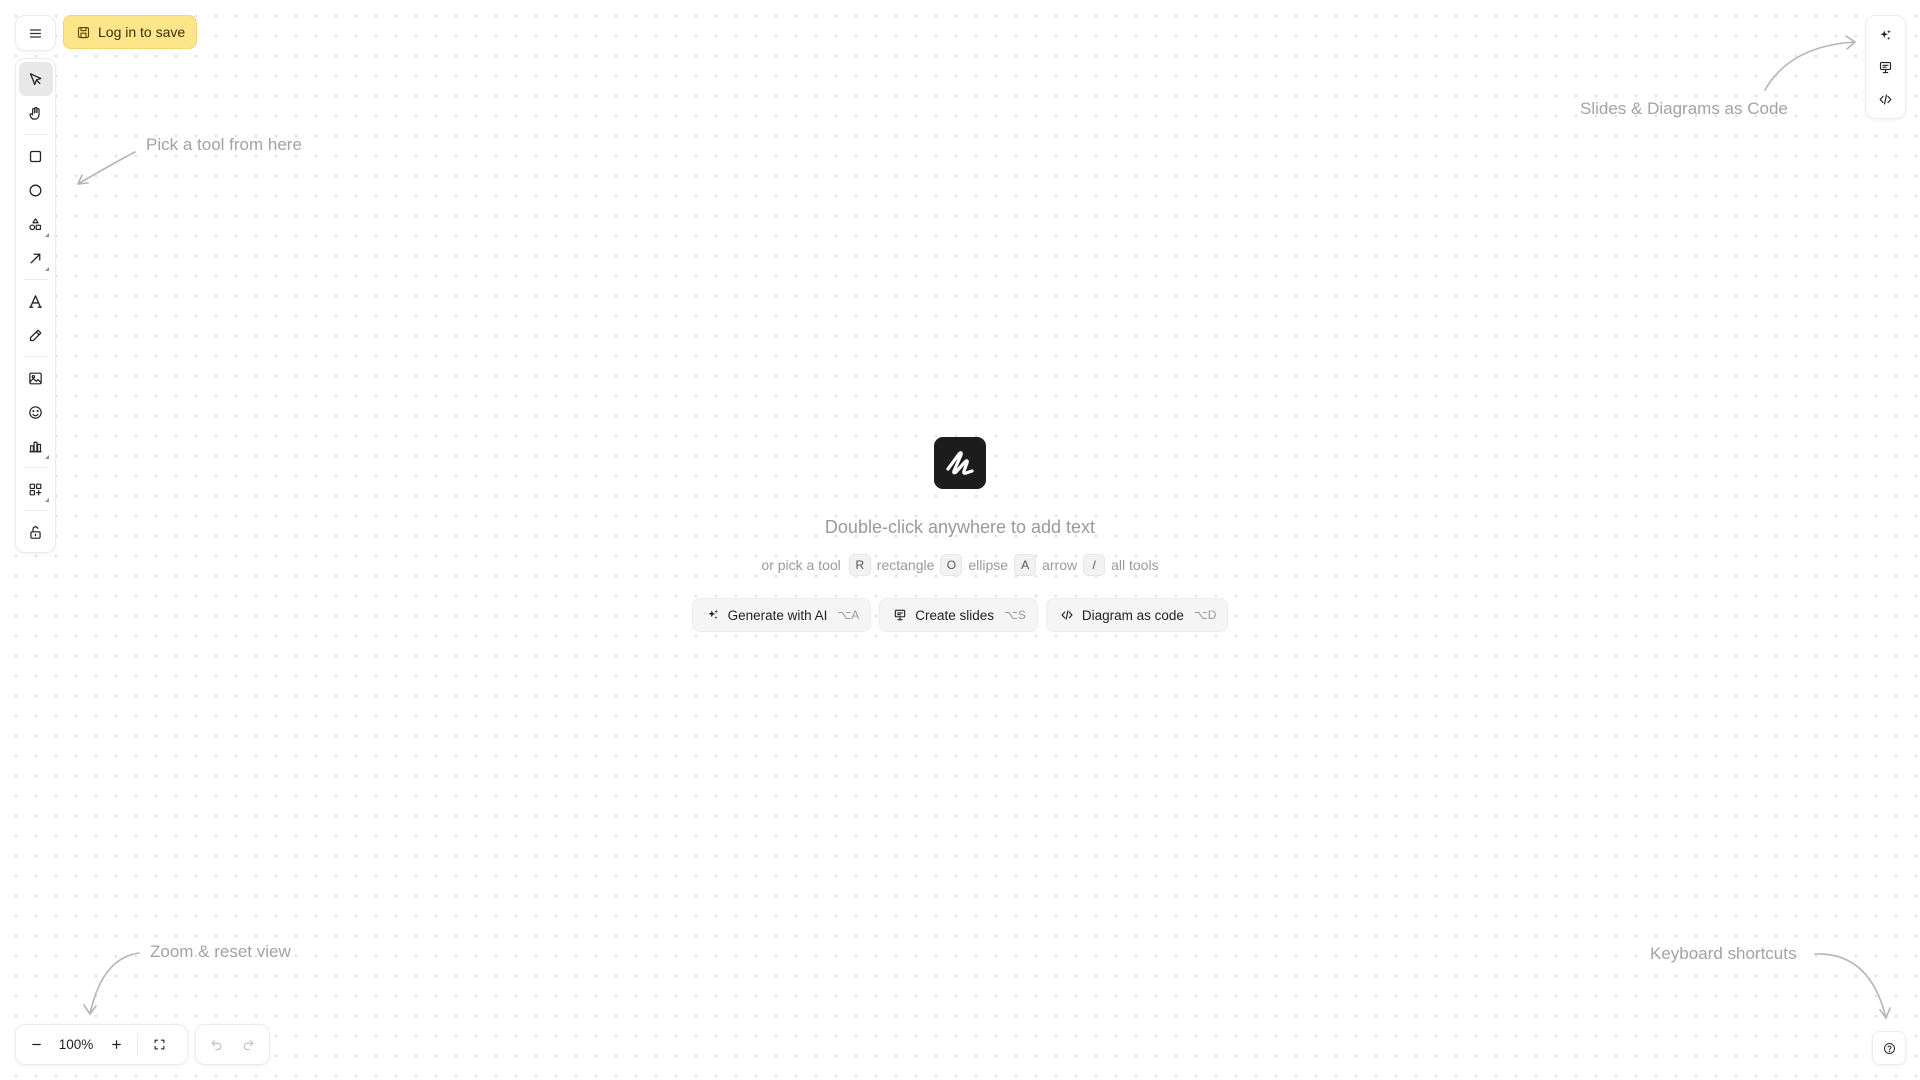 This screenshot has width=1920, height=1080. What do you see at coordinates (142, 32) in the screenshot?
I see `login-label: Log in to save` at bounding box center [142, 32].